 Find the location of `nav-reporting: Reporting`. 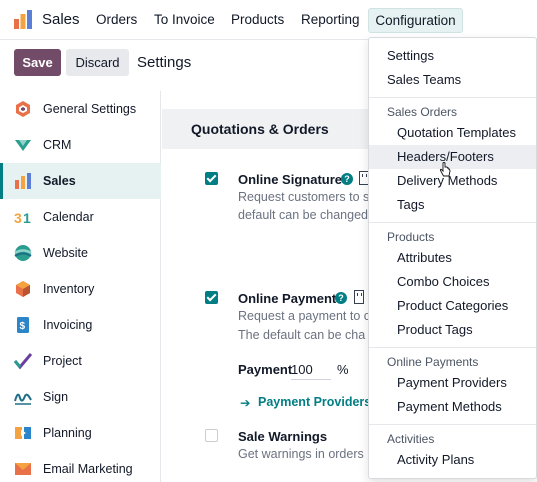

nav-reporting: Reporting is located at coordinates (330, 19).